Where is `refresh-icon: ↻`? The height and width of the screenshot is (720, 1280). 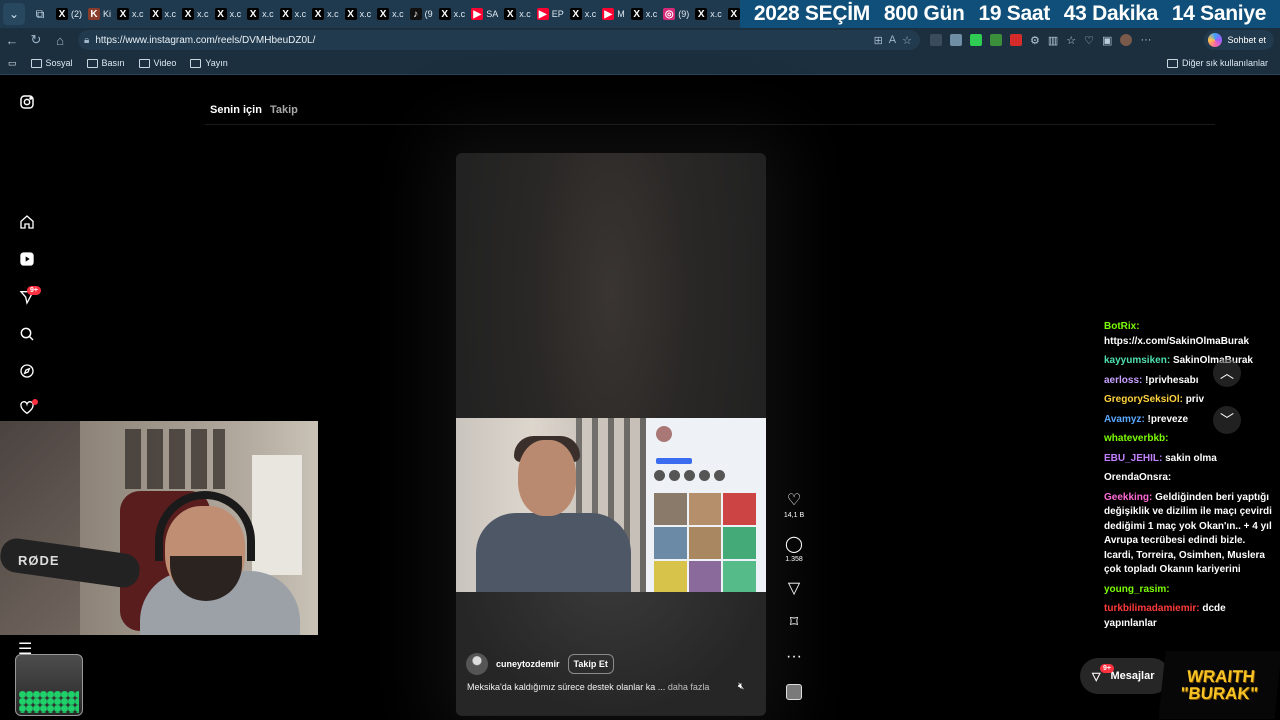 refresh-icon: ↻ is located at coordinates (36, 40).